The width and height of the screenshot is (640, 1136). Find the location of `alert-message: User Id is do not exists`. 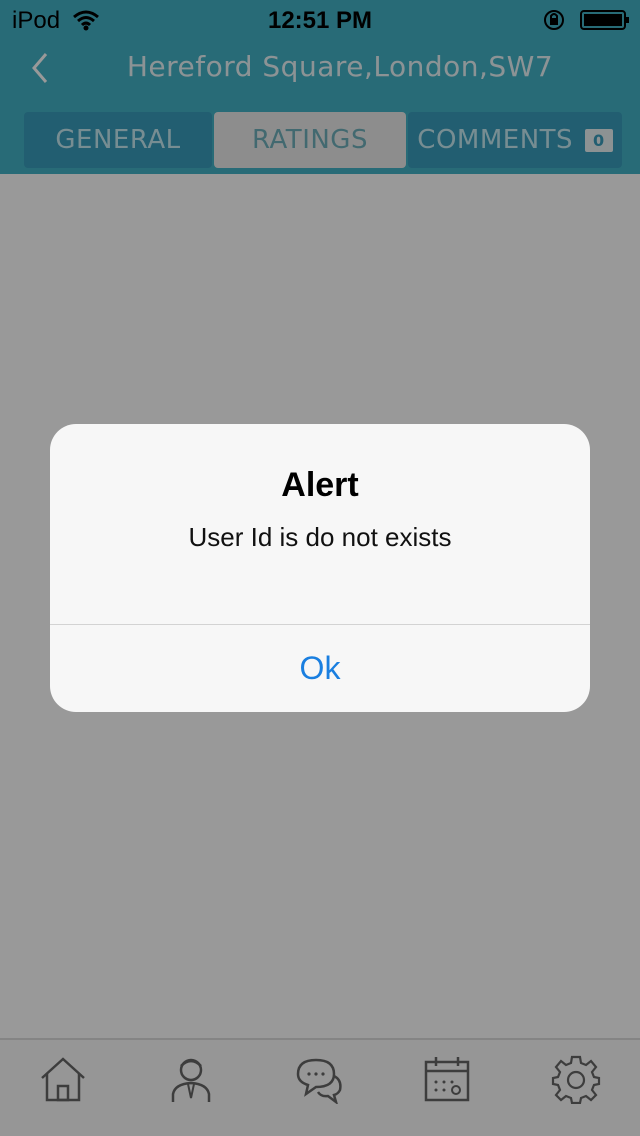

alert-message: User Id is do not exists is located at coordinates (320, 537).